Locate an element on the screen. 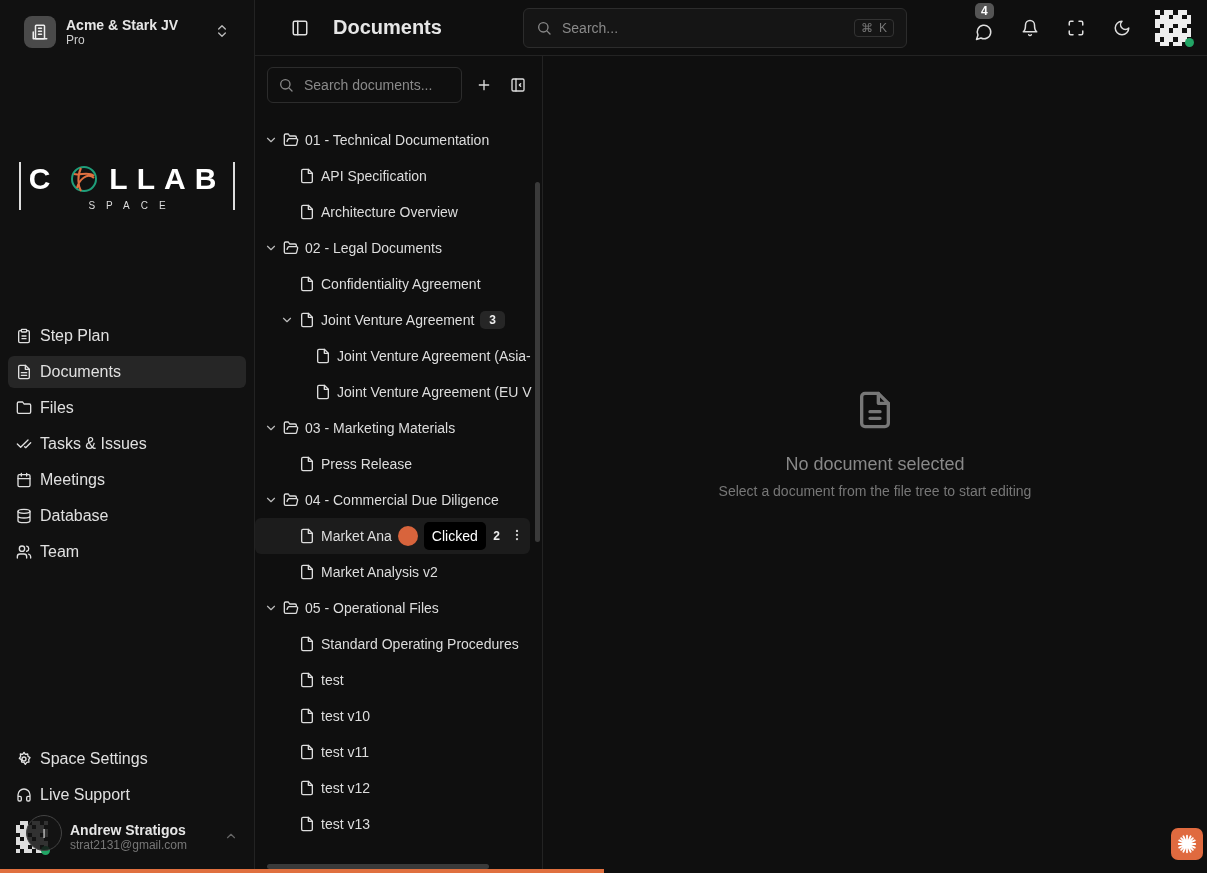  panel-collapse-icon is located at coordinates (518, 85).